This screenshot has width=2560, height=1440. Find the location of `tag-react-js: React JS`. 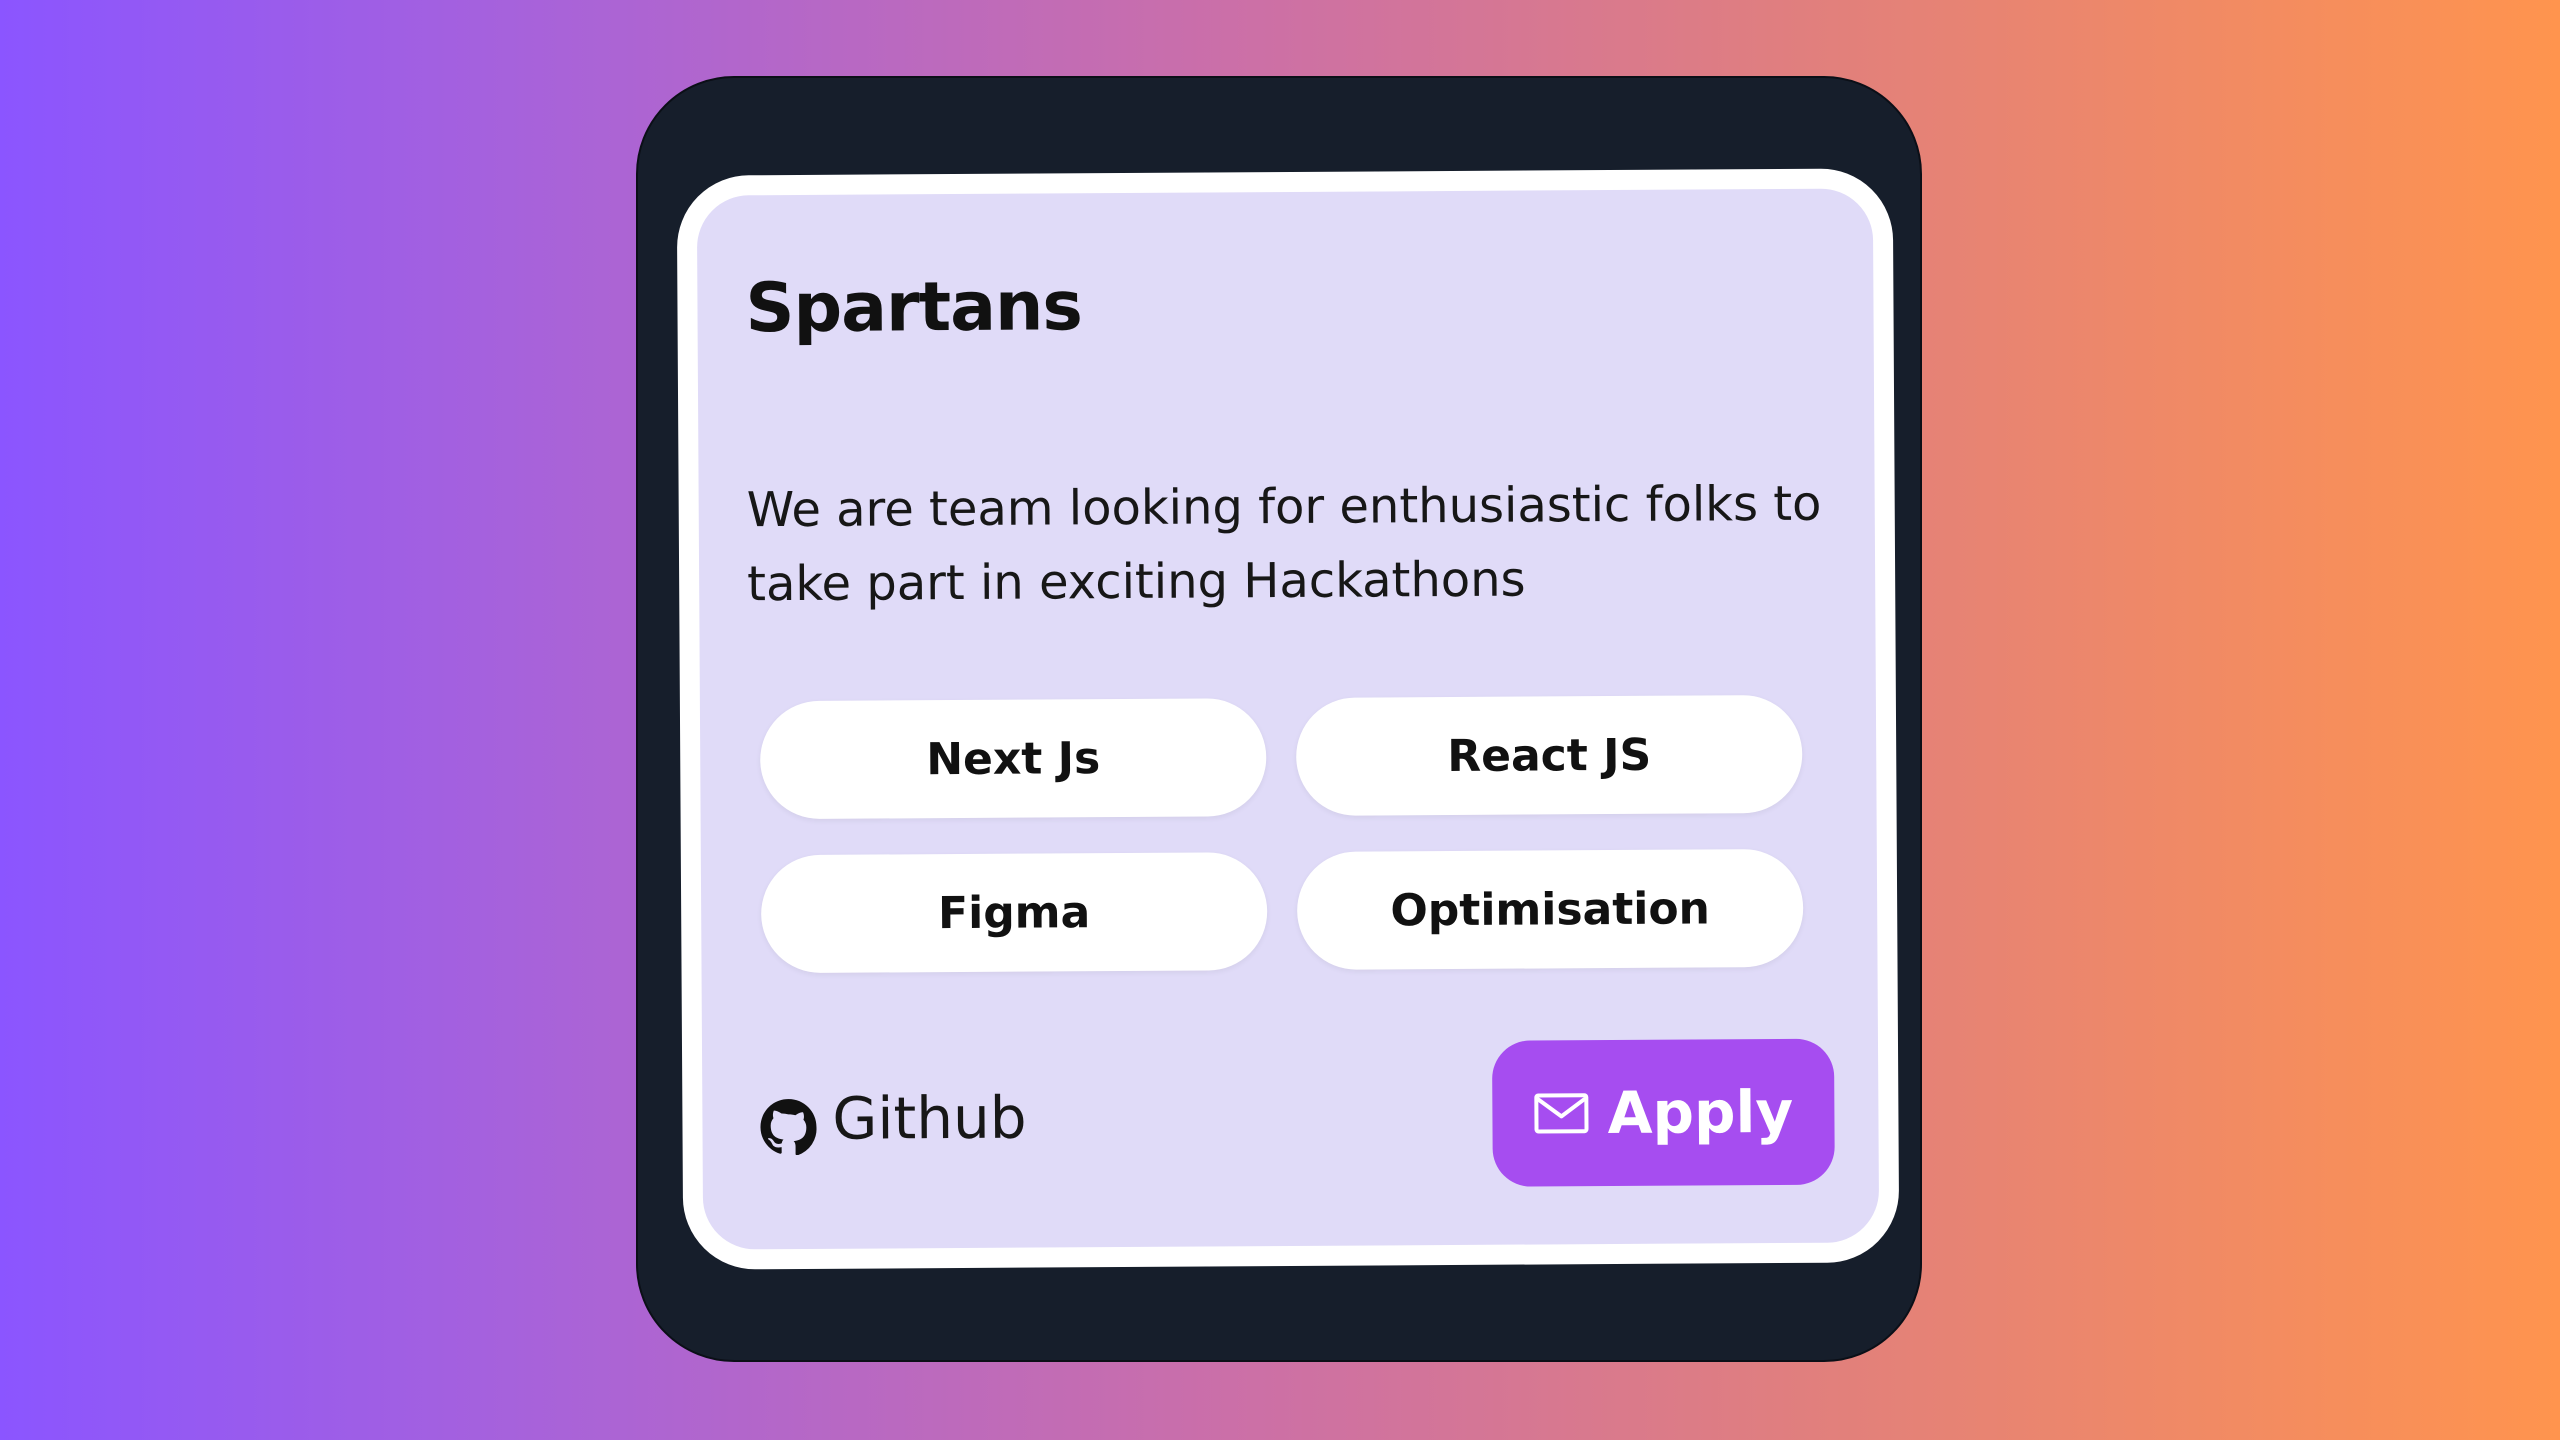

tag-react-js: React JS is located at coordinates (1549, 755).